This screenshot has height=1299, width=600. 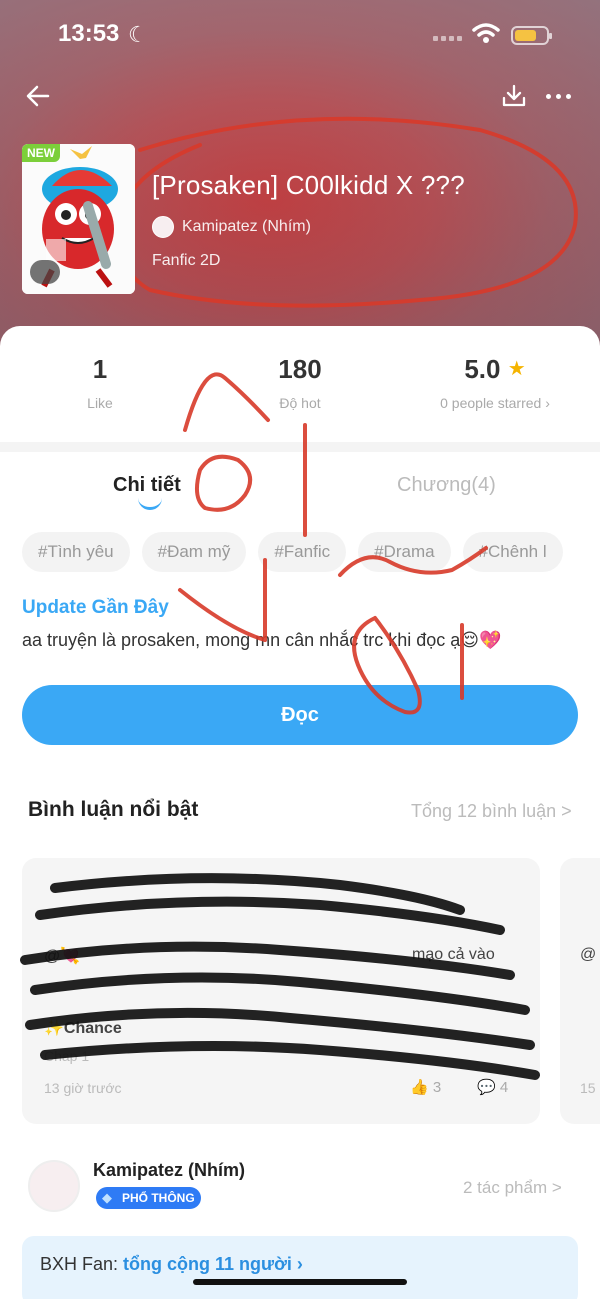 What do you see at coordinates (45, 272) in the screenshot?
I see `comic-icon` at bounding box center [45, 272].